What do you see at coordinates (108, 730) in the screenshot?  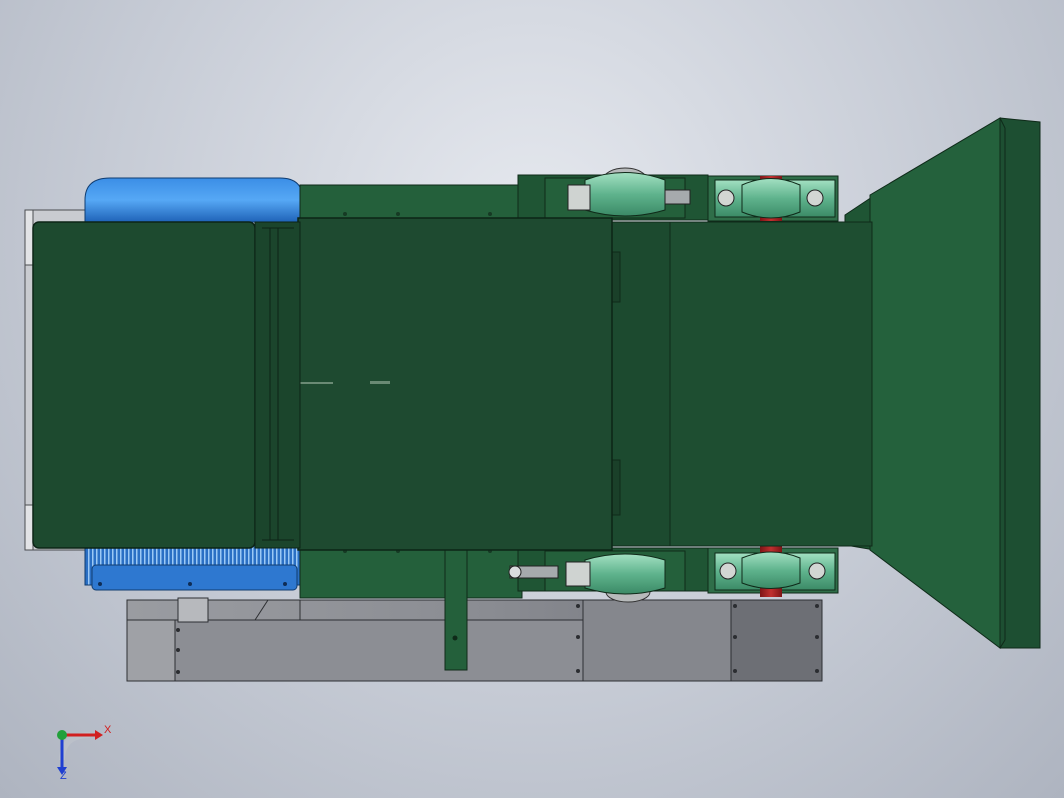 I see `x-axis-label: X` at bounding box center [108, 730].